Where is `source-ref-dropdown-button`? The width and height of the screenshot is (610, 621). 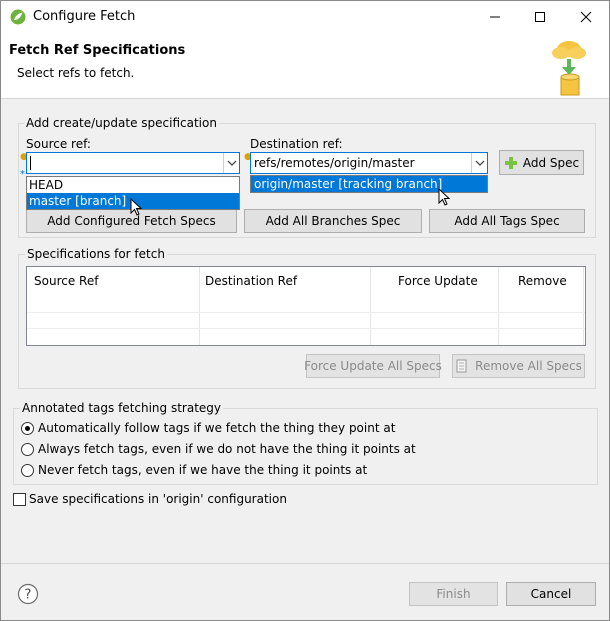
source-ref-dropdown-button is located at coordinates (231, 163).